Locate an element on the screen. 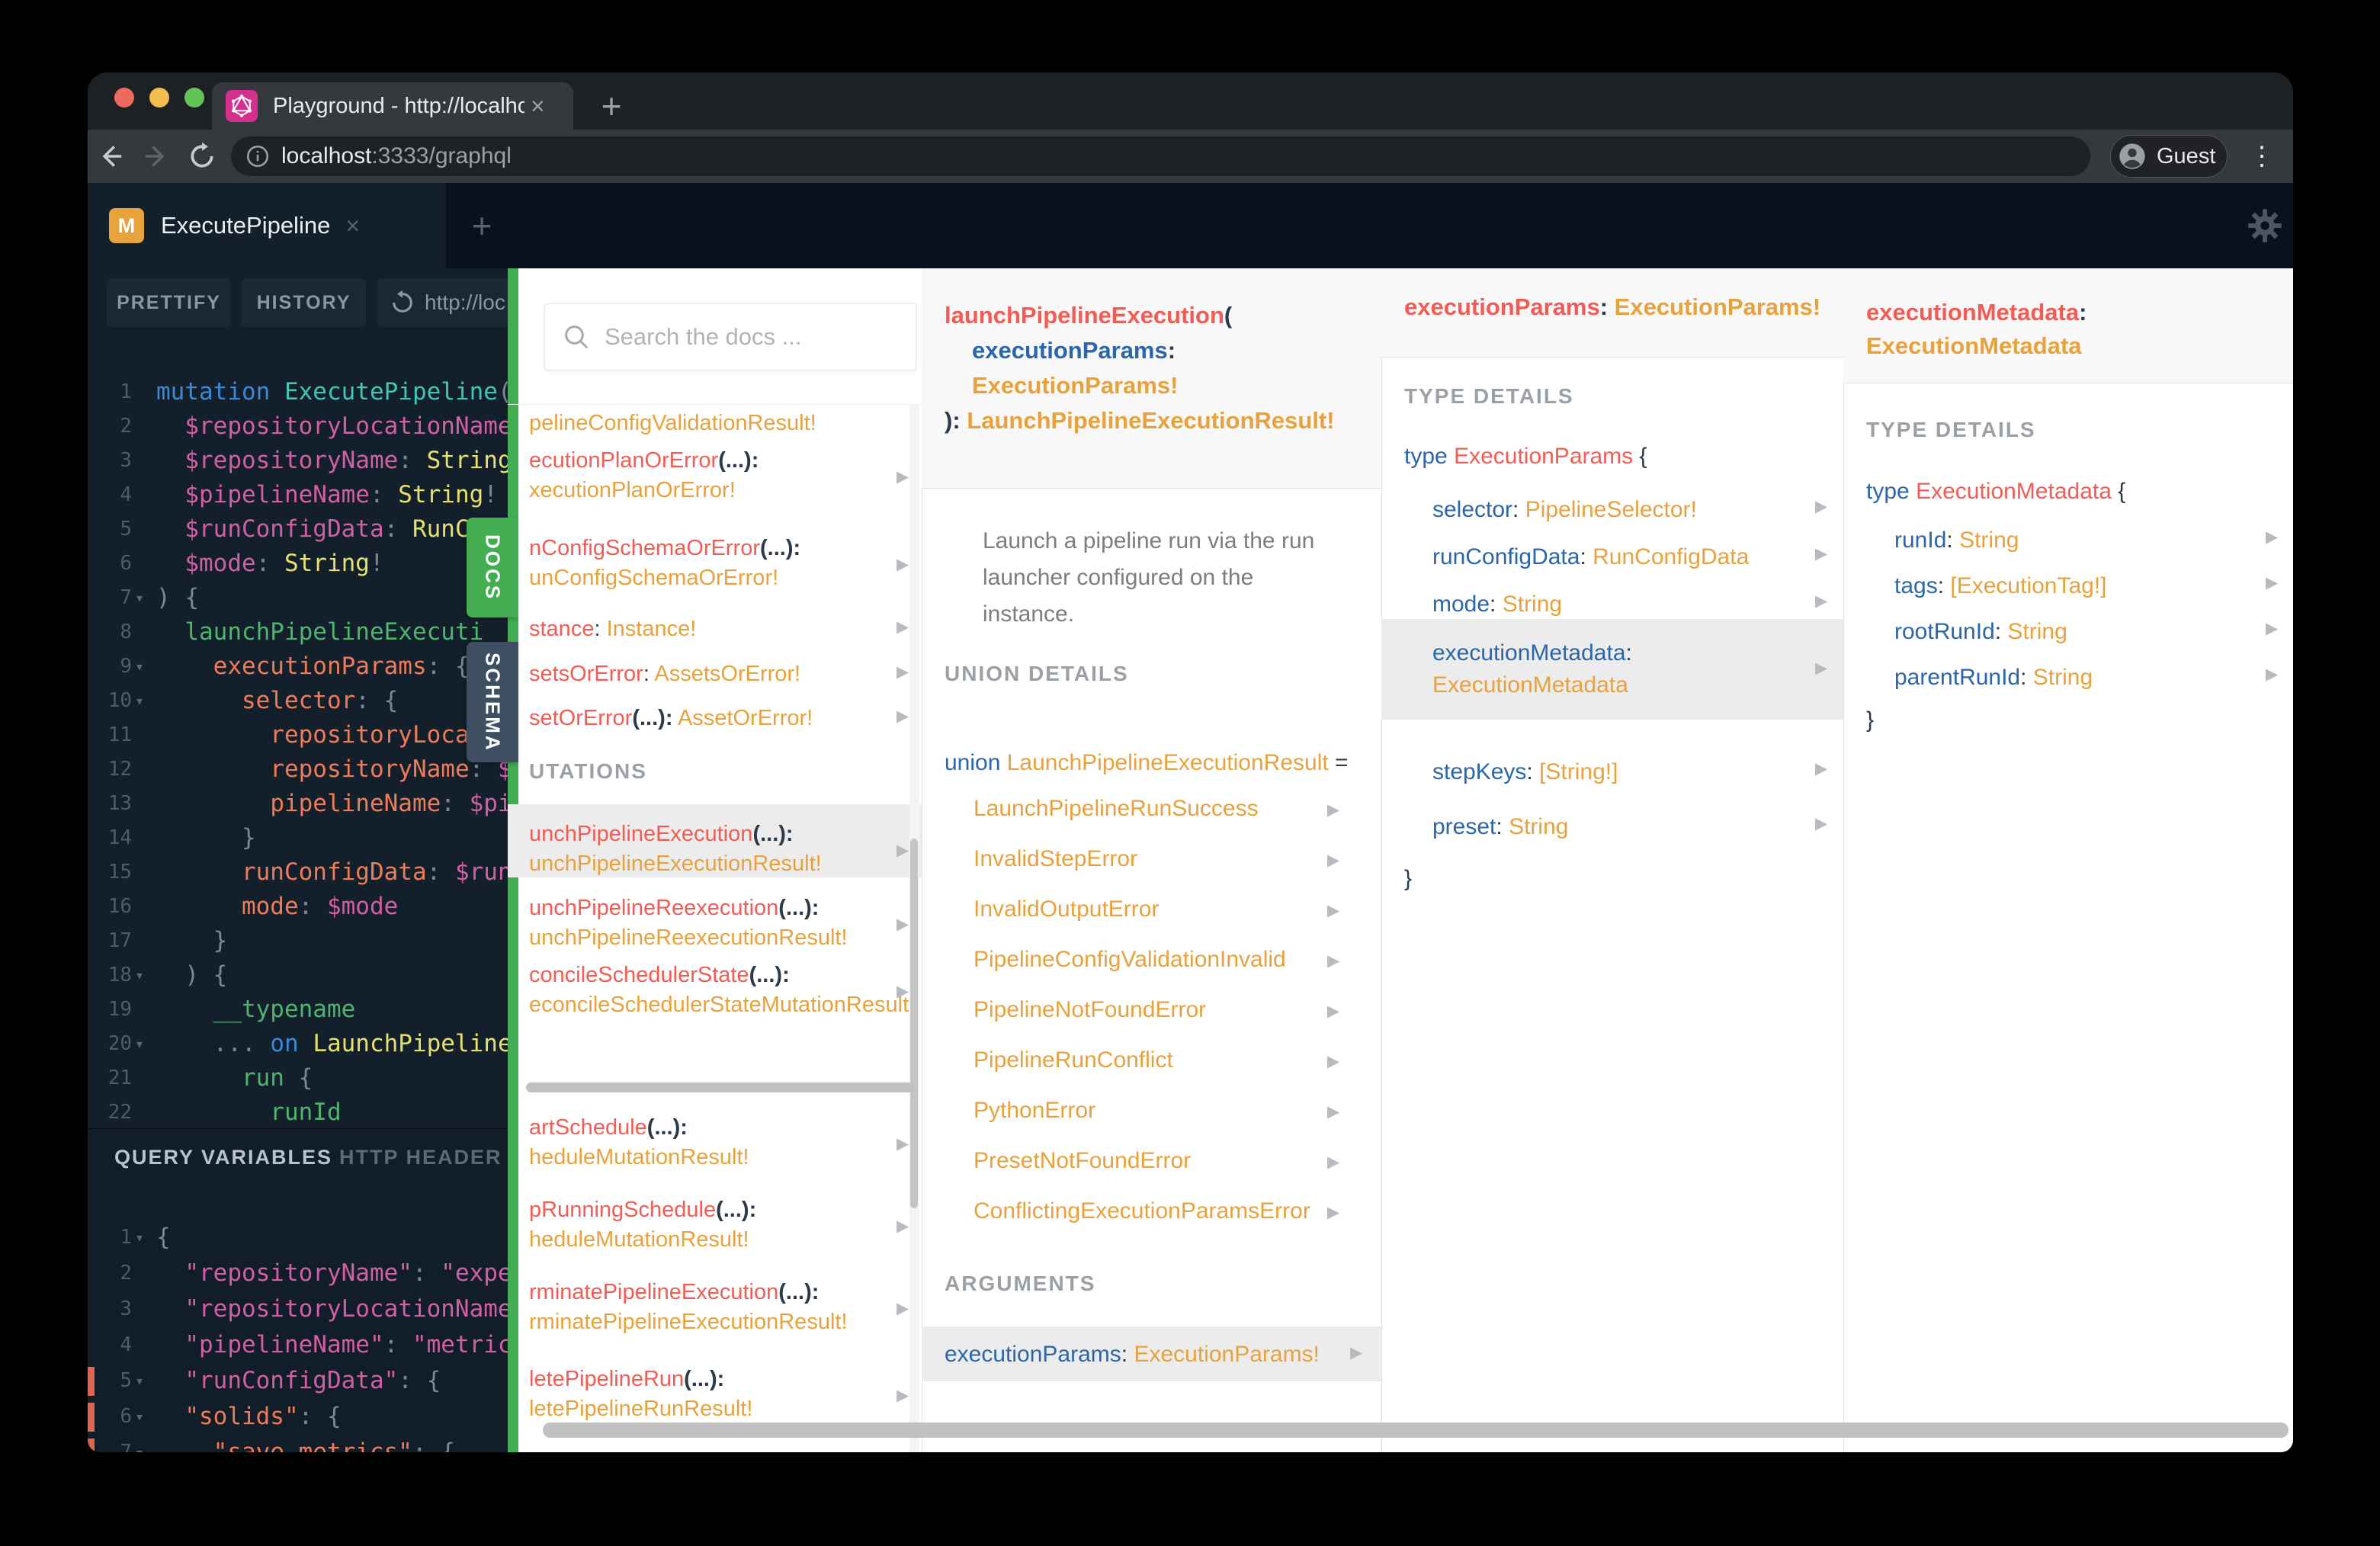  browser-tab: Playground - http://localhost:3 × is located at coordinates (392, 106).